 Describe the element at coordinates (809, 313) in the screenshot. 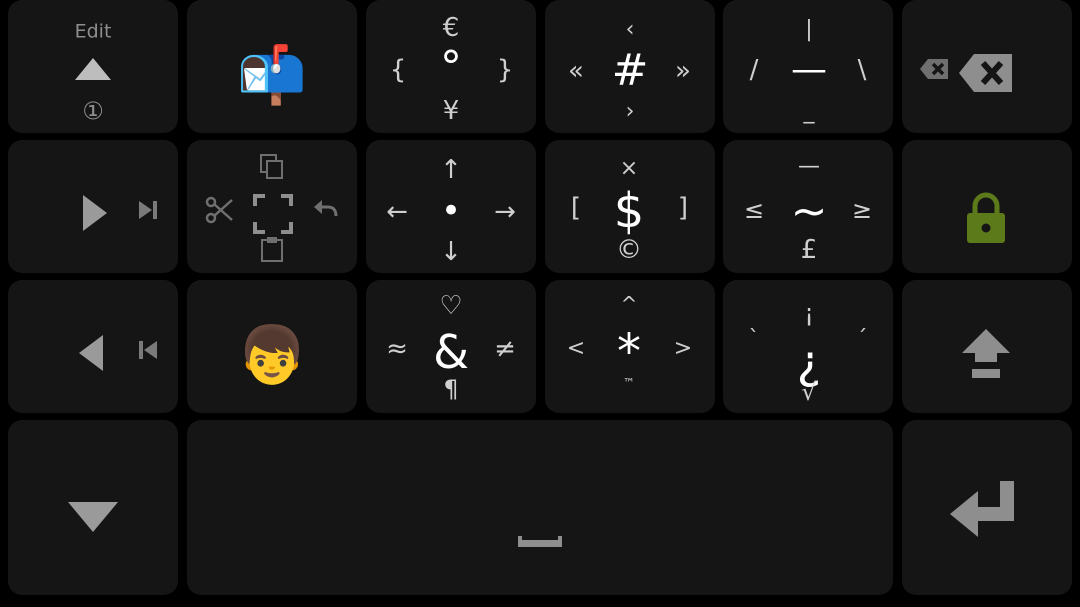

I see `sym-top: ¡` at that location.